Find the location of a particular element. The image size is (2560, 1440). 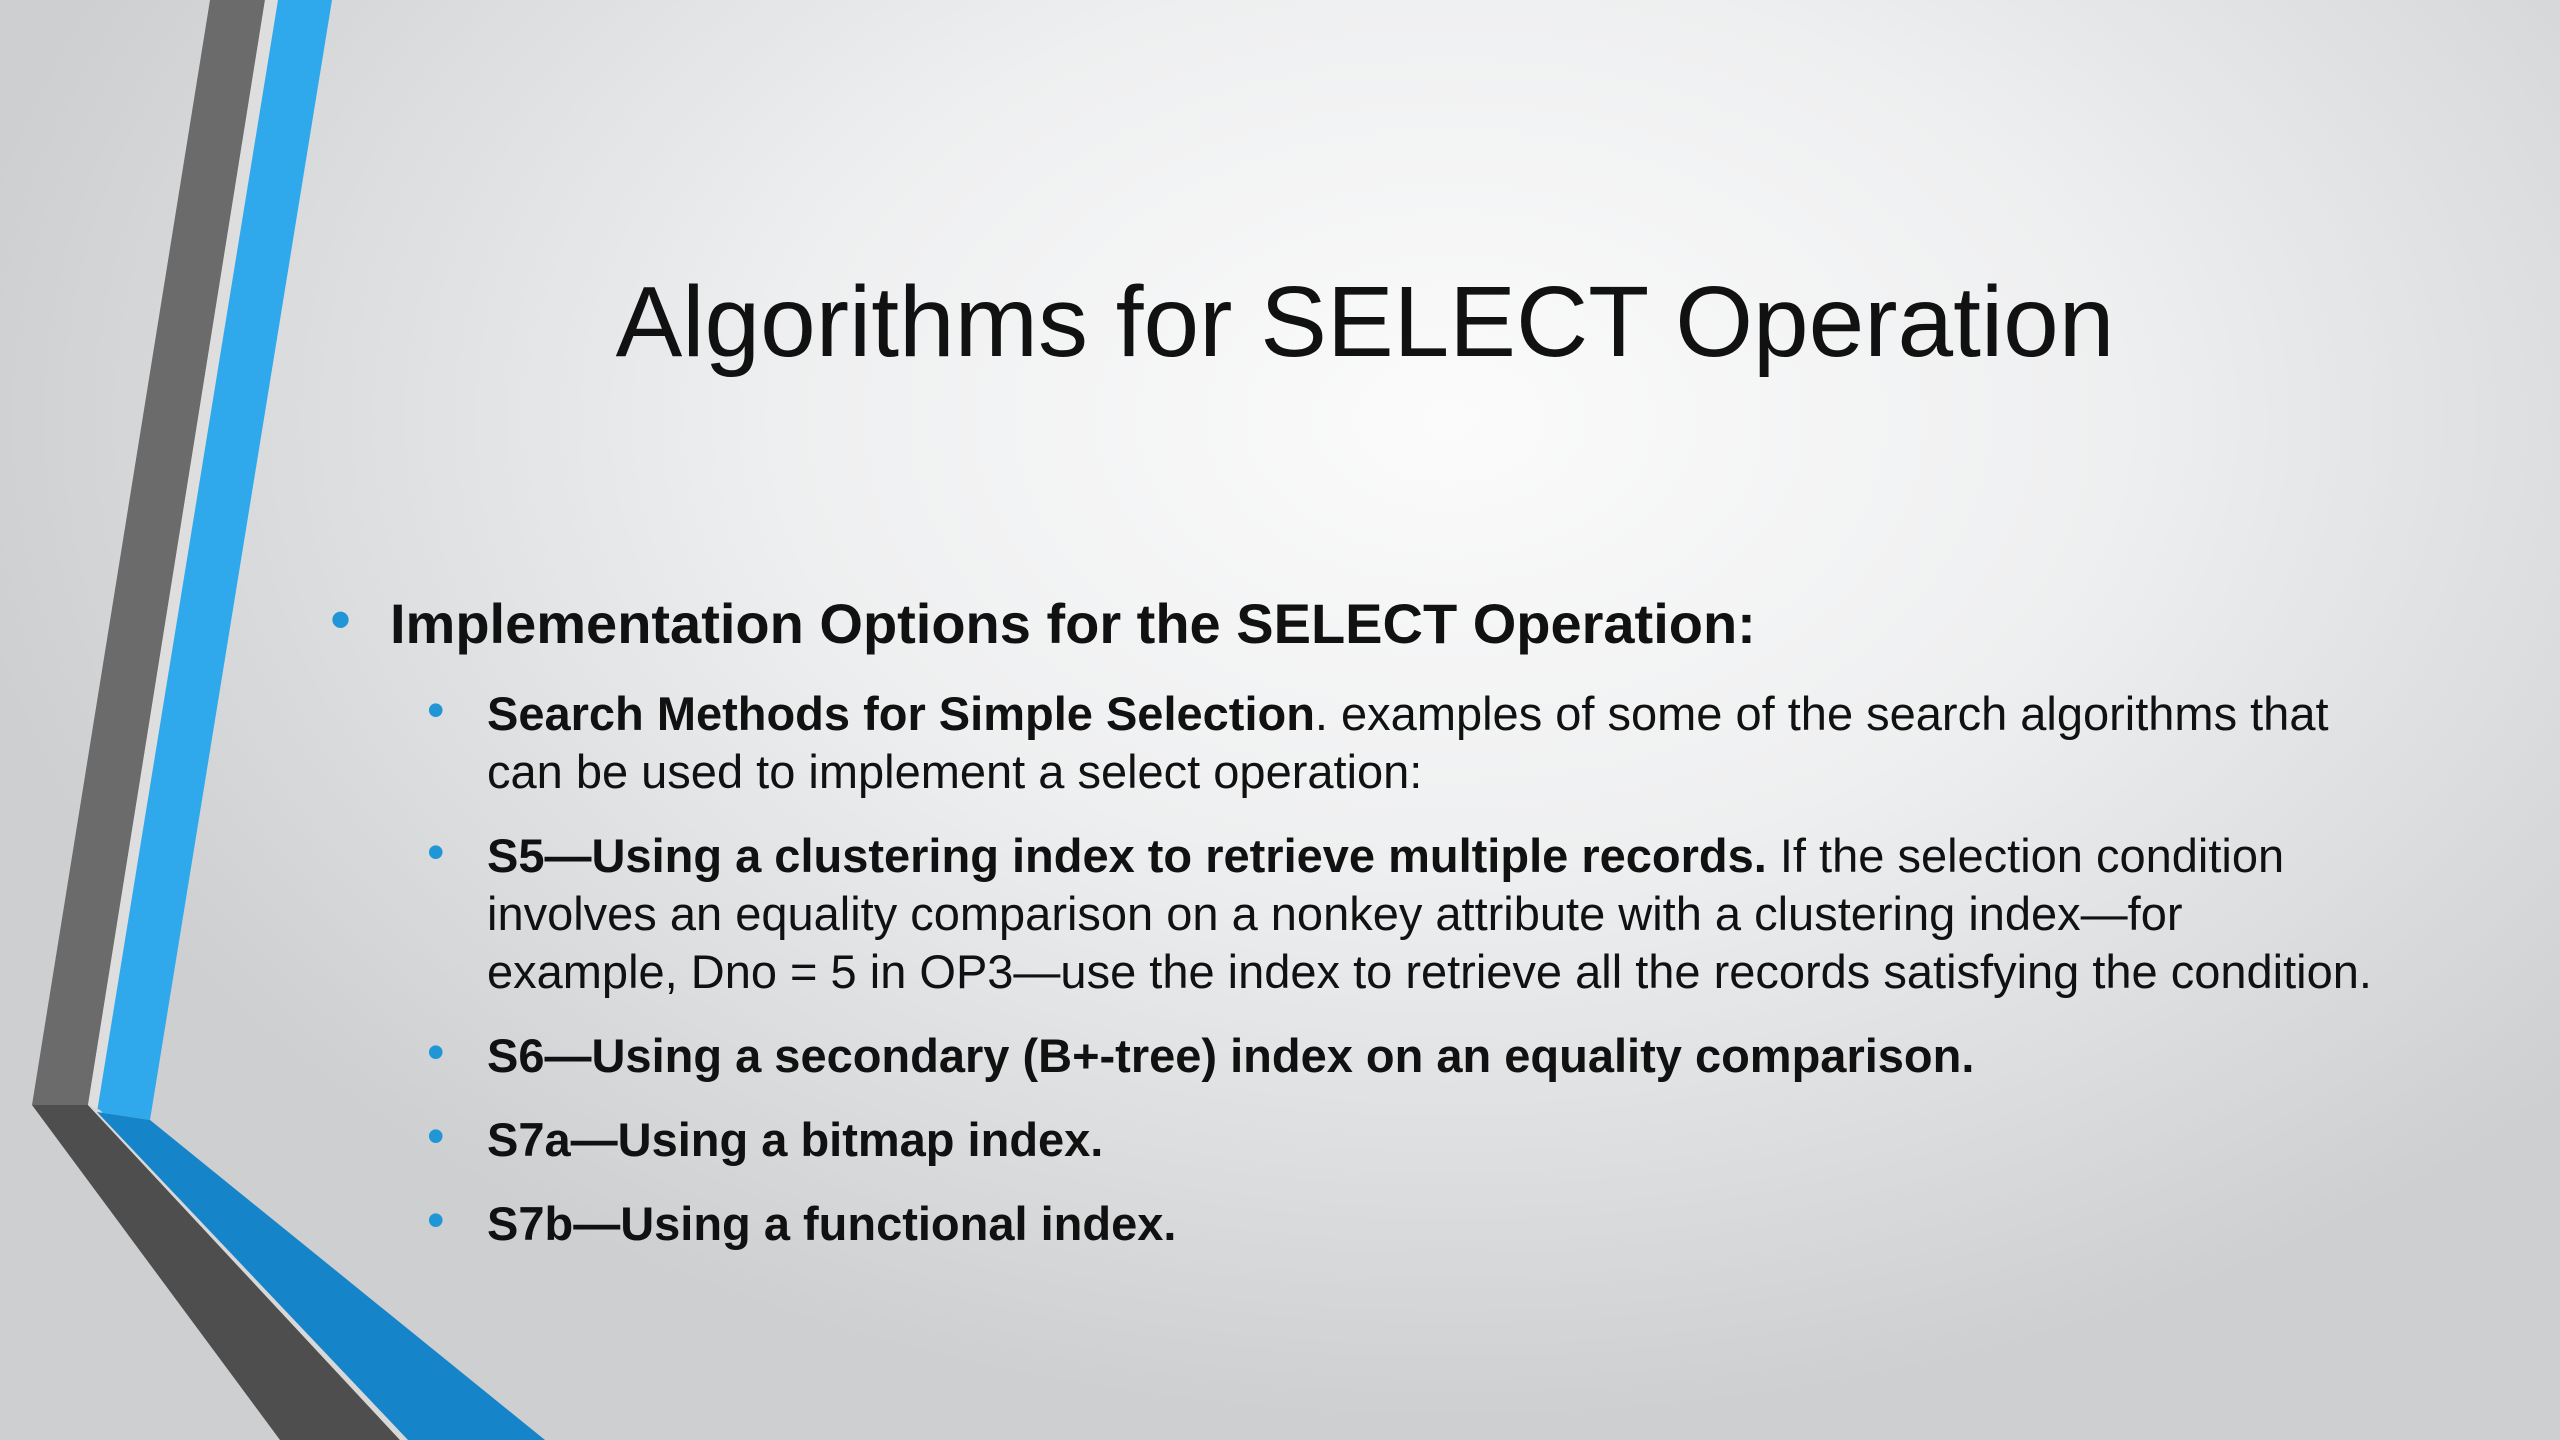

sub-bullet-bold: Search Methods for Simple Selection is located at coordinates (901, 714).